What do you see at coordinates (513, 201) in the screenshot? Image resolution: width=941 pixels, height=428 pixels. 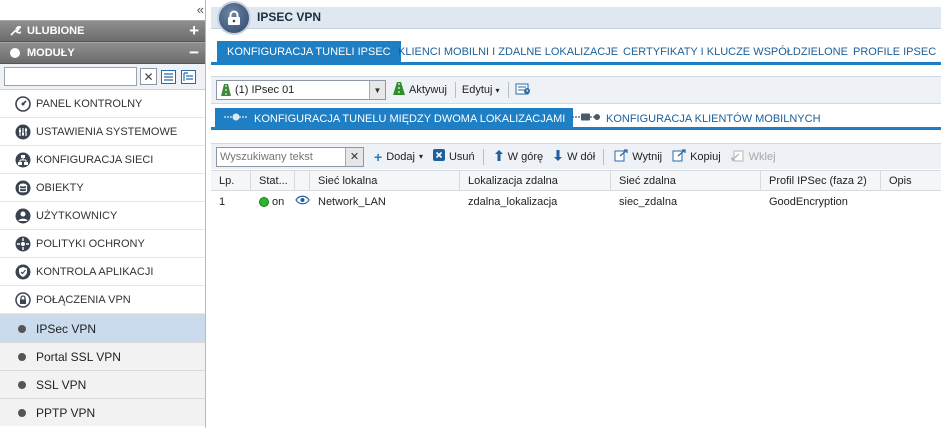 I see `cell-remote-location: zdalna_lokalizacja` at bounding box center [513, 201].